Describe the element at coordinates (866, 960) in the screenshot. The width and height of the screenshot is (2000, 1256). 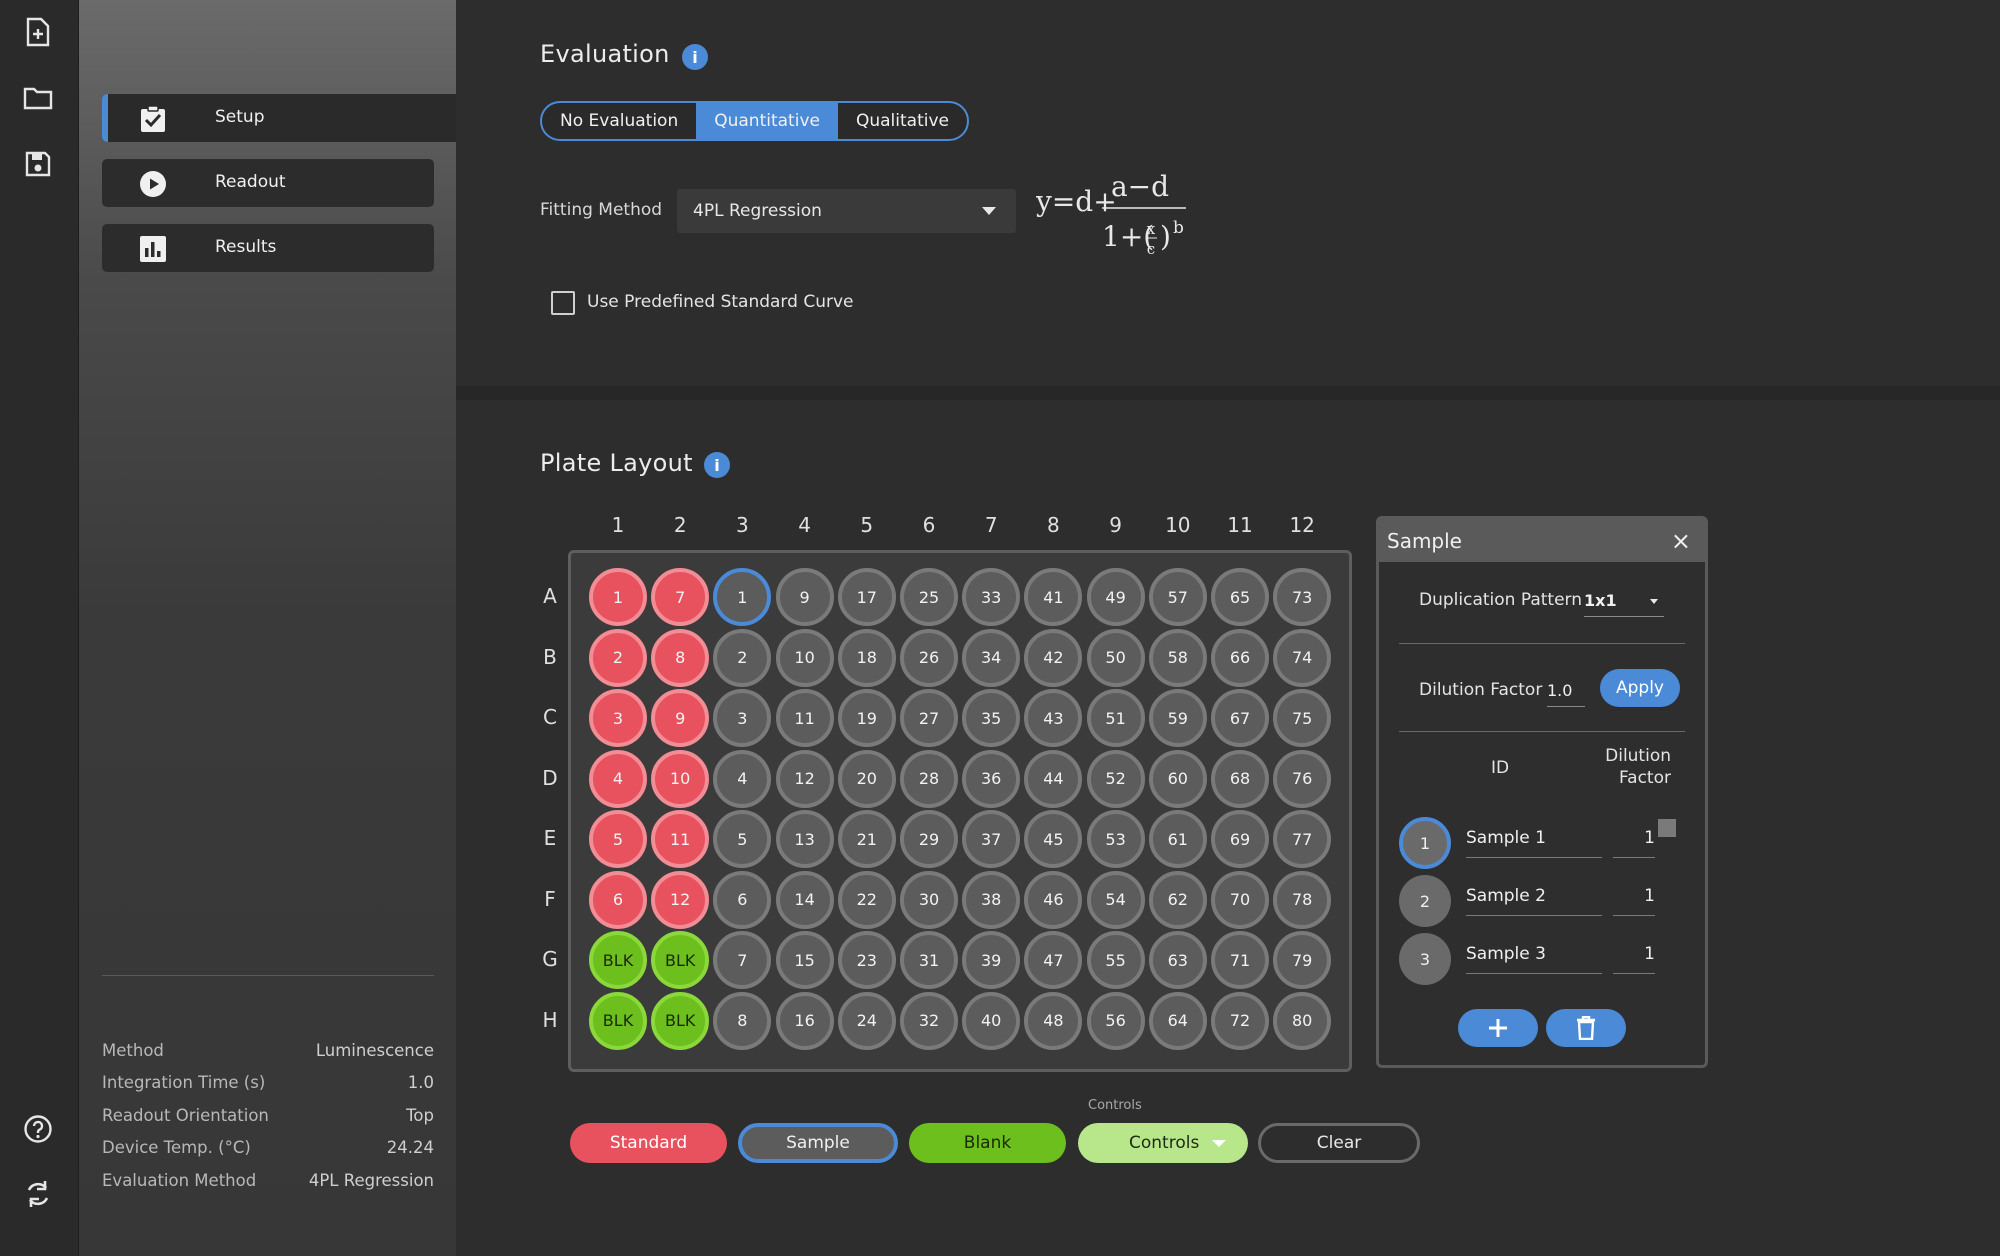
I see `plate-well: 23` at that location.